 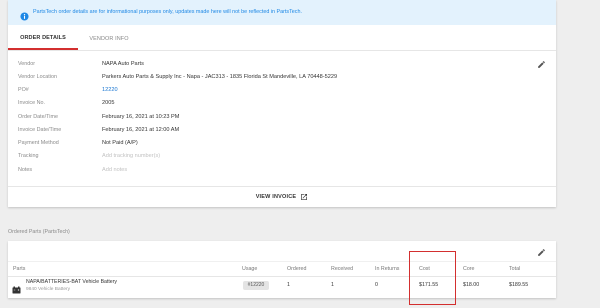 What do you see at coordinates (387, 269) in the screenshot?
I see `header-in-returns: In Returns` at bounding box center [387, 269].